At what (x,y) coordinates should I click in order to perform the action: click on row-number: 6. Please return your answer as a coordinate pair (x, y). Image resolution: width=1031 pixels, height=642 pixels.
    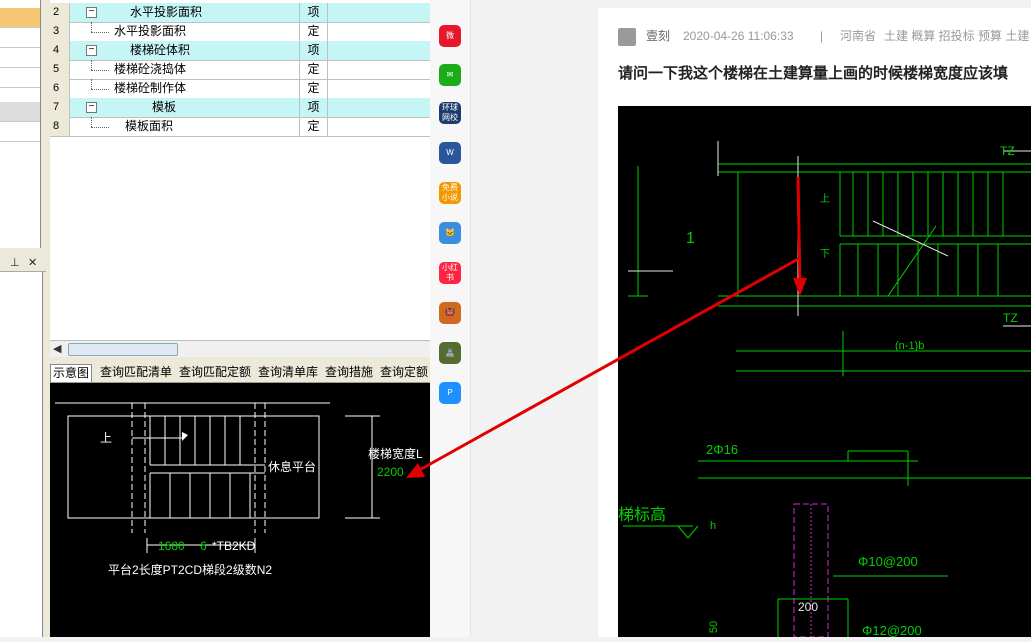
    Looking at the image, I should click on (60, 88).